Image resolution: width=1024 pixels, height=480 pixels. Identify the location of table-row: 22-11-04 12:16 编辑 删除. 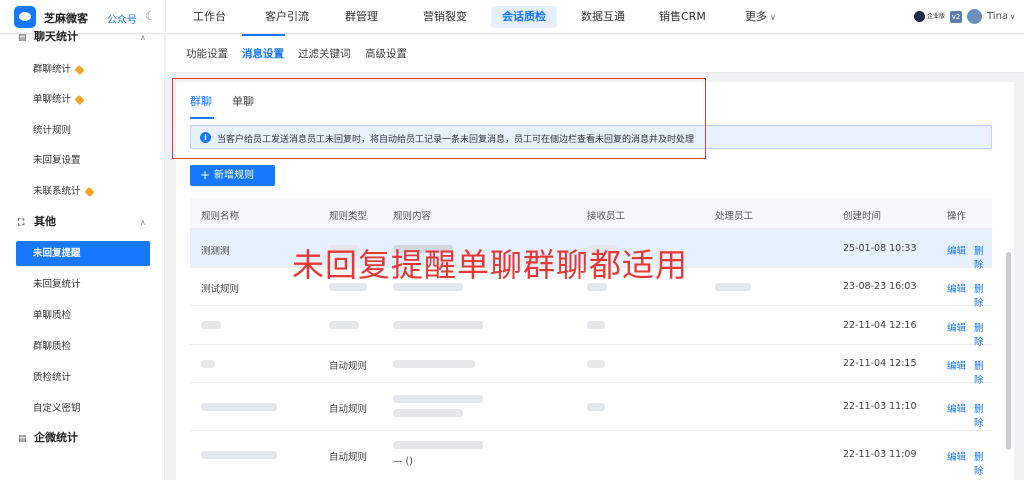
(591, 327).